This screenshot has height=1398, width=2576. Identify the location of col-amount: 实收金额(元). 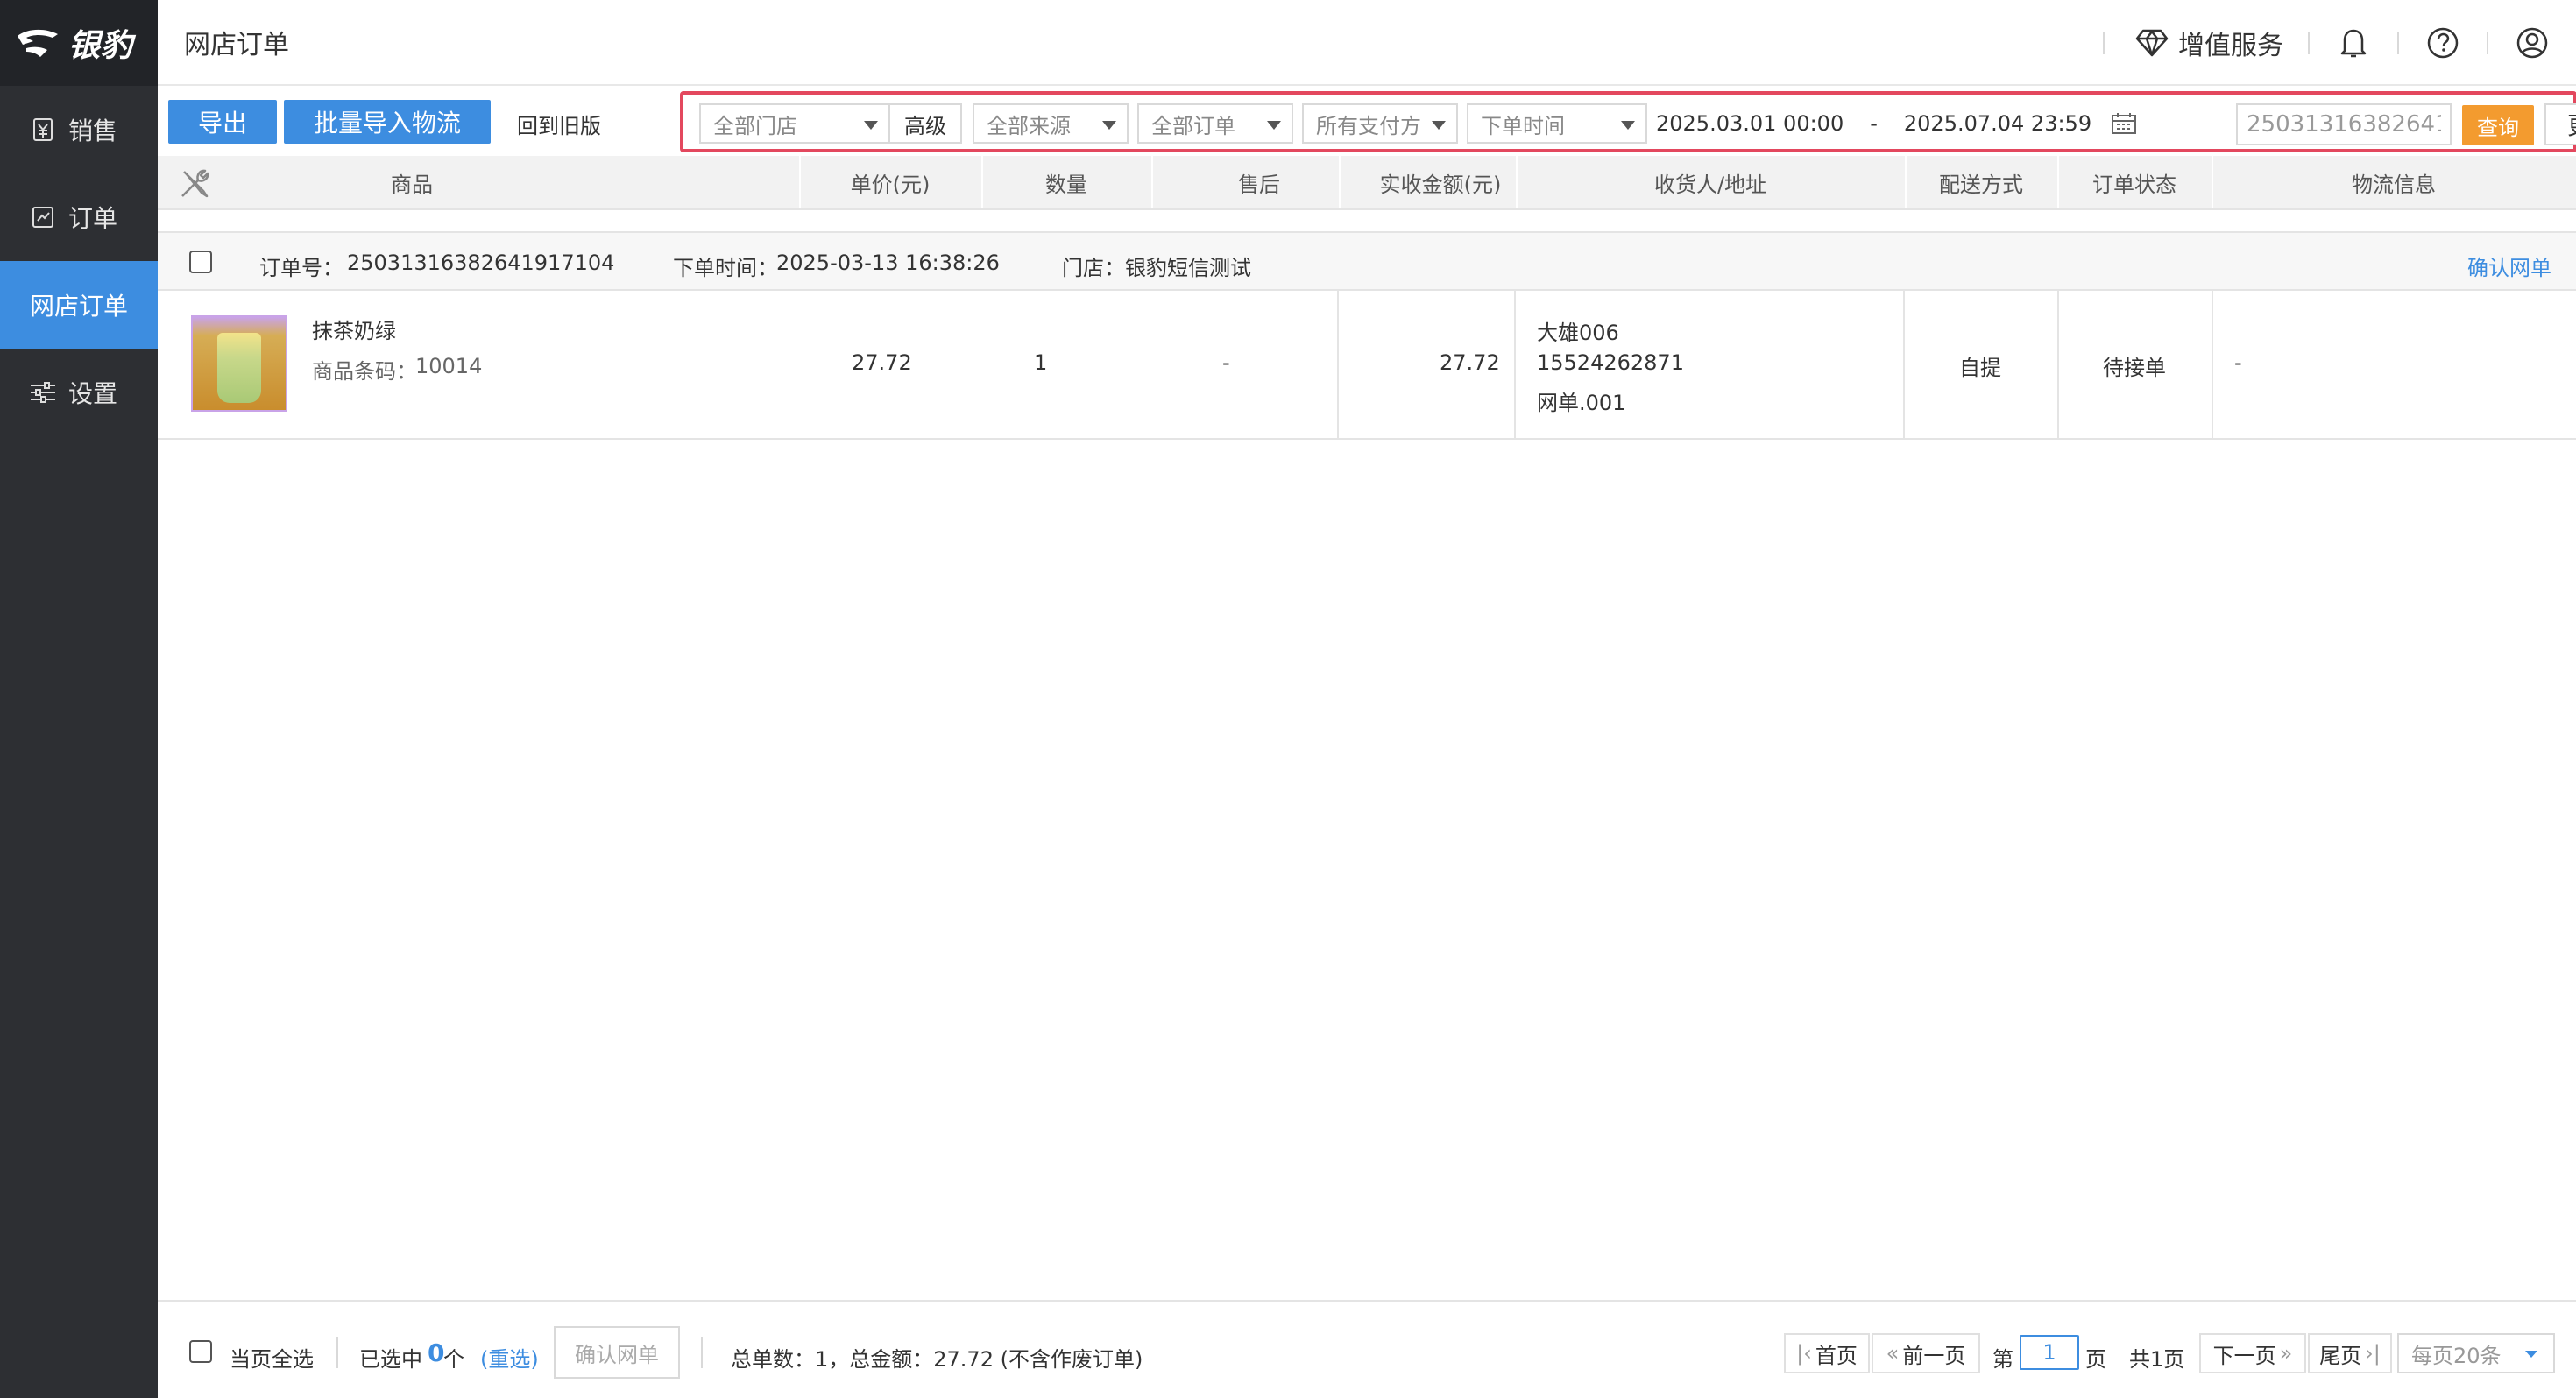
(1440, 184).